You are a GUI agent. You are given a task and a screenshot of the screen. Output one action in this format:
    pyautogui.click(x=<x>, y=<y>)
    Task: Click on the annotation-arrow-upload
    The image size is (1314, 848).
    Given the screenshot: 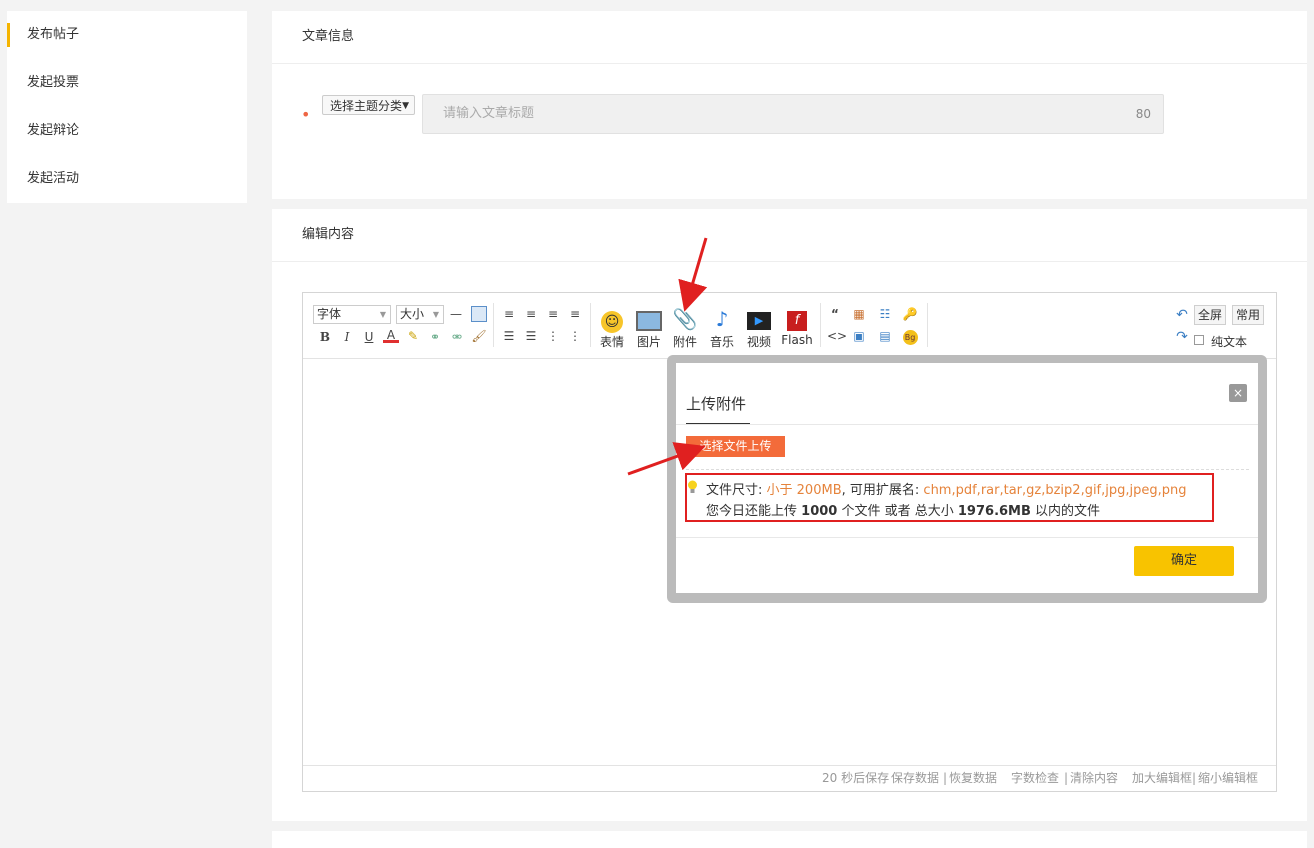 What is the action you would take?
    pyautogui.click(x=666, y=459)
    